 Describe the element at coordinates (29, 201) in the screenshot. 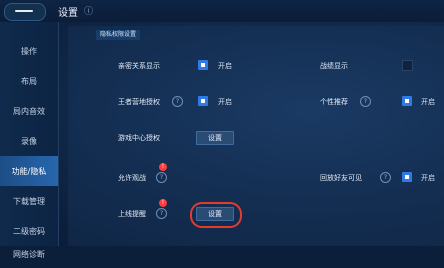

I see `sidebar-item-download: 下载管理` at that location.